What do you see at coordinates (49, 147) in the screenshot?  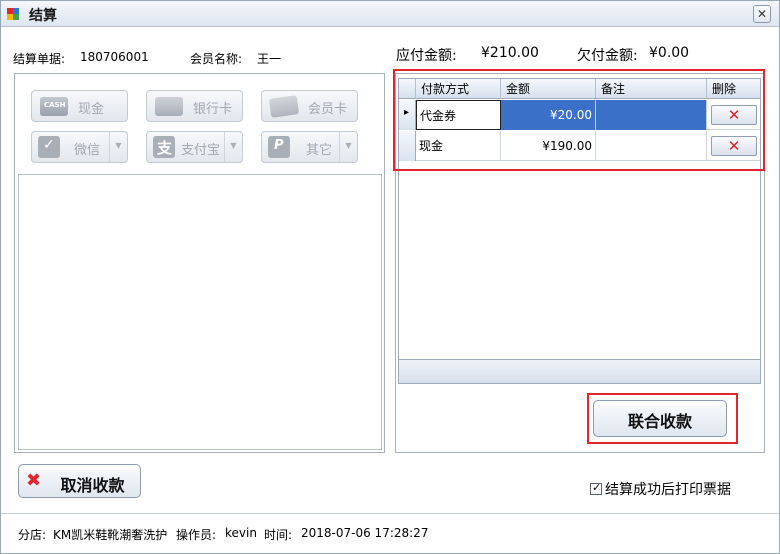 I see `wechat-icon: ✓` at bounding box center [49, 147].